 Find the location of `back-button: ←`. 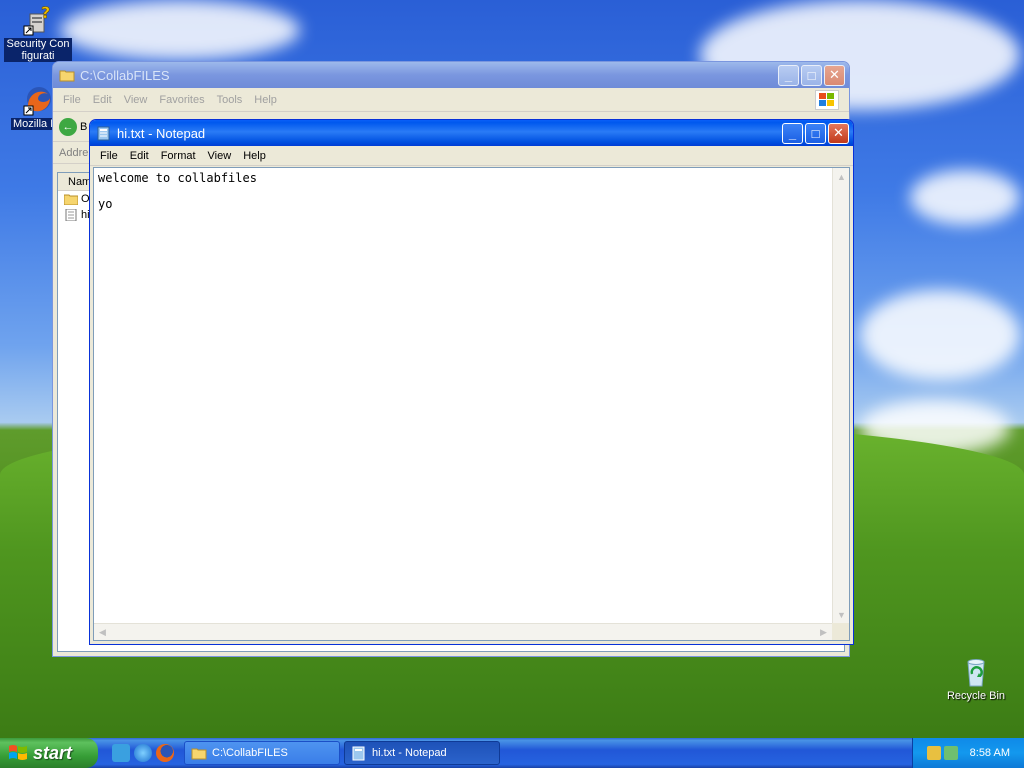

back-button: ← is located at coordinates (68, 126).